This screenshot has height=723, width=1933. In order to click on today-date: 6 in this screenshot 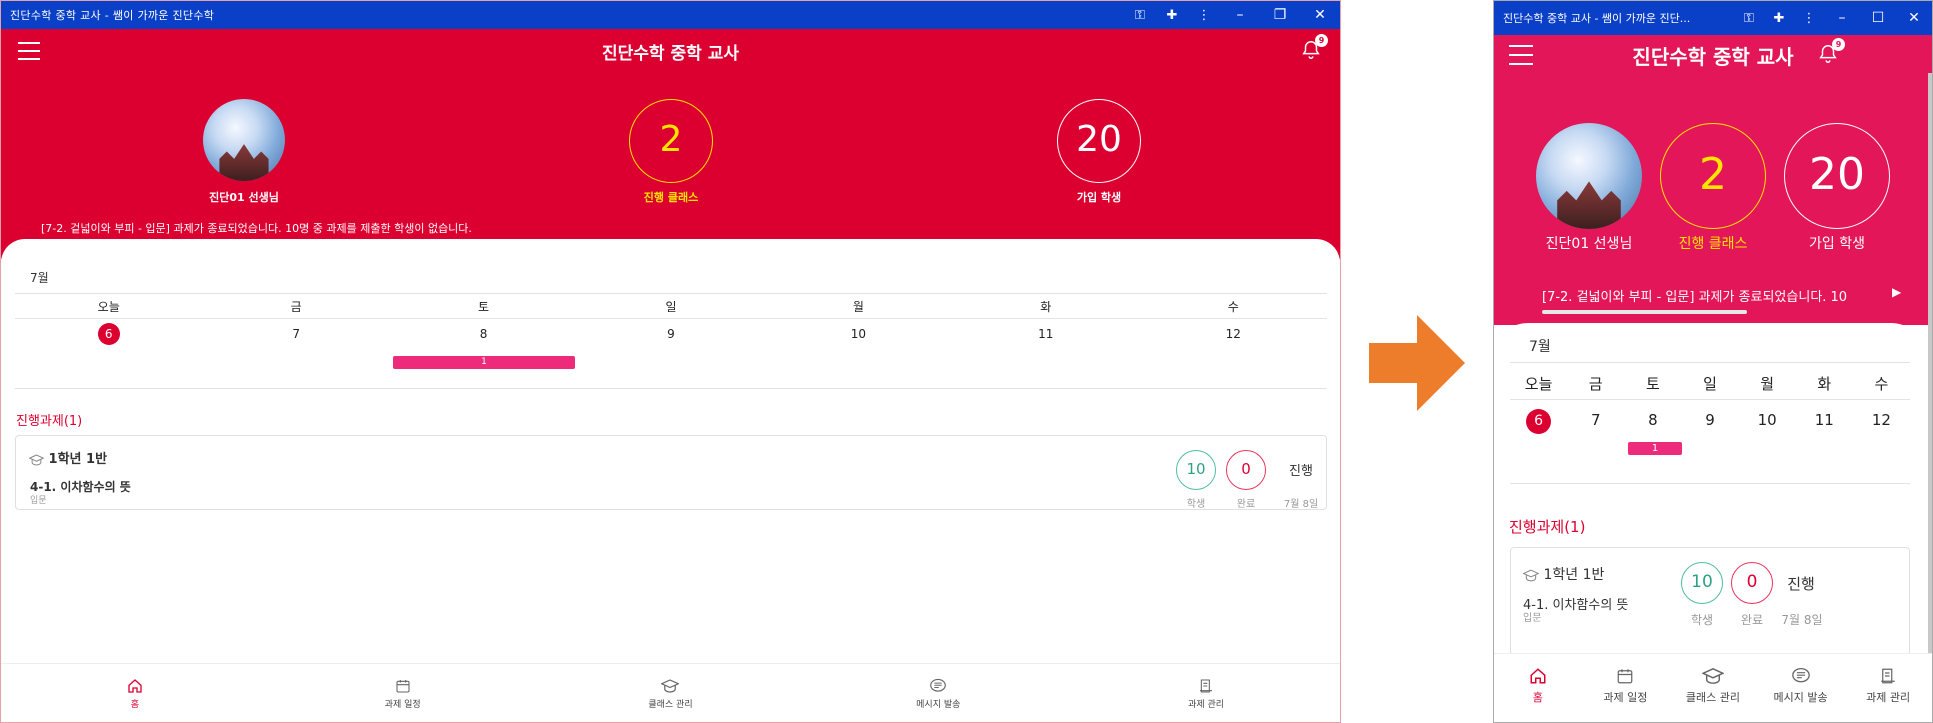, I will do `click(1539, 421)`.